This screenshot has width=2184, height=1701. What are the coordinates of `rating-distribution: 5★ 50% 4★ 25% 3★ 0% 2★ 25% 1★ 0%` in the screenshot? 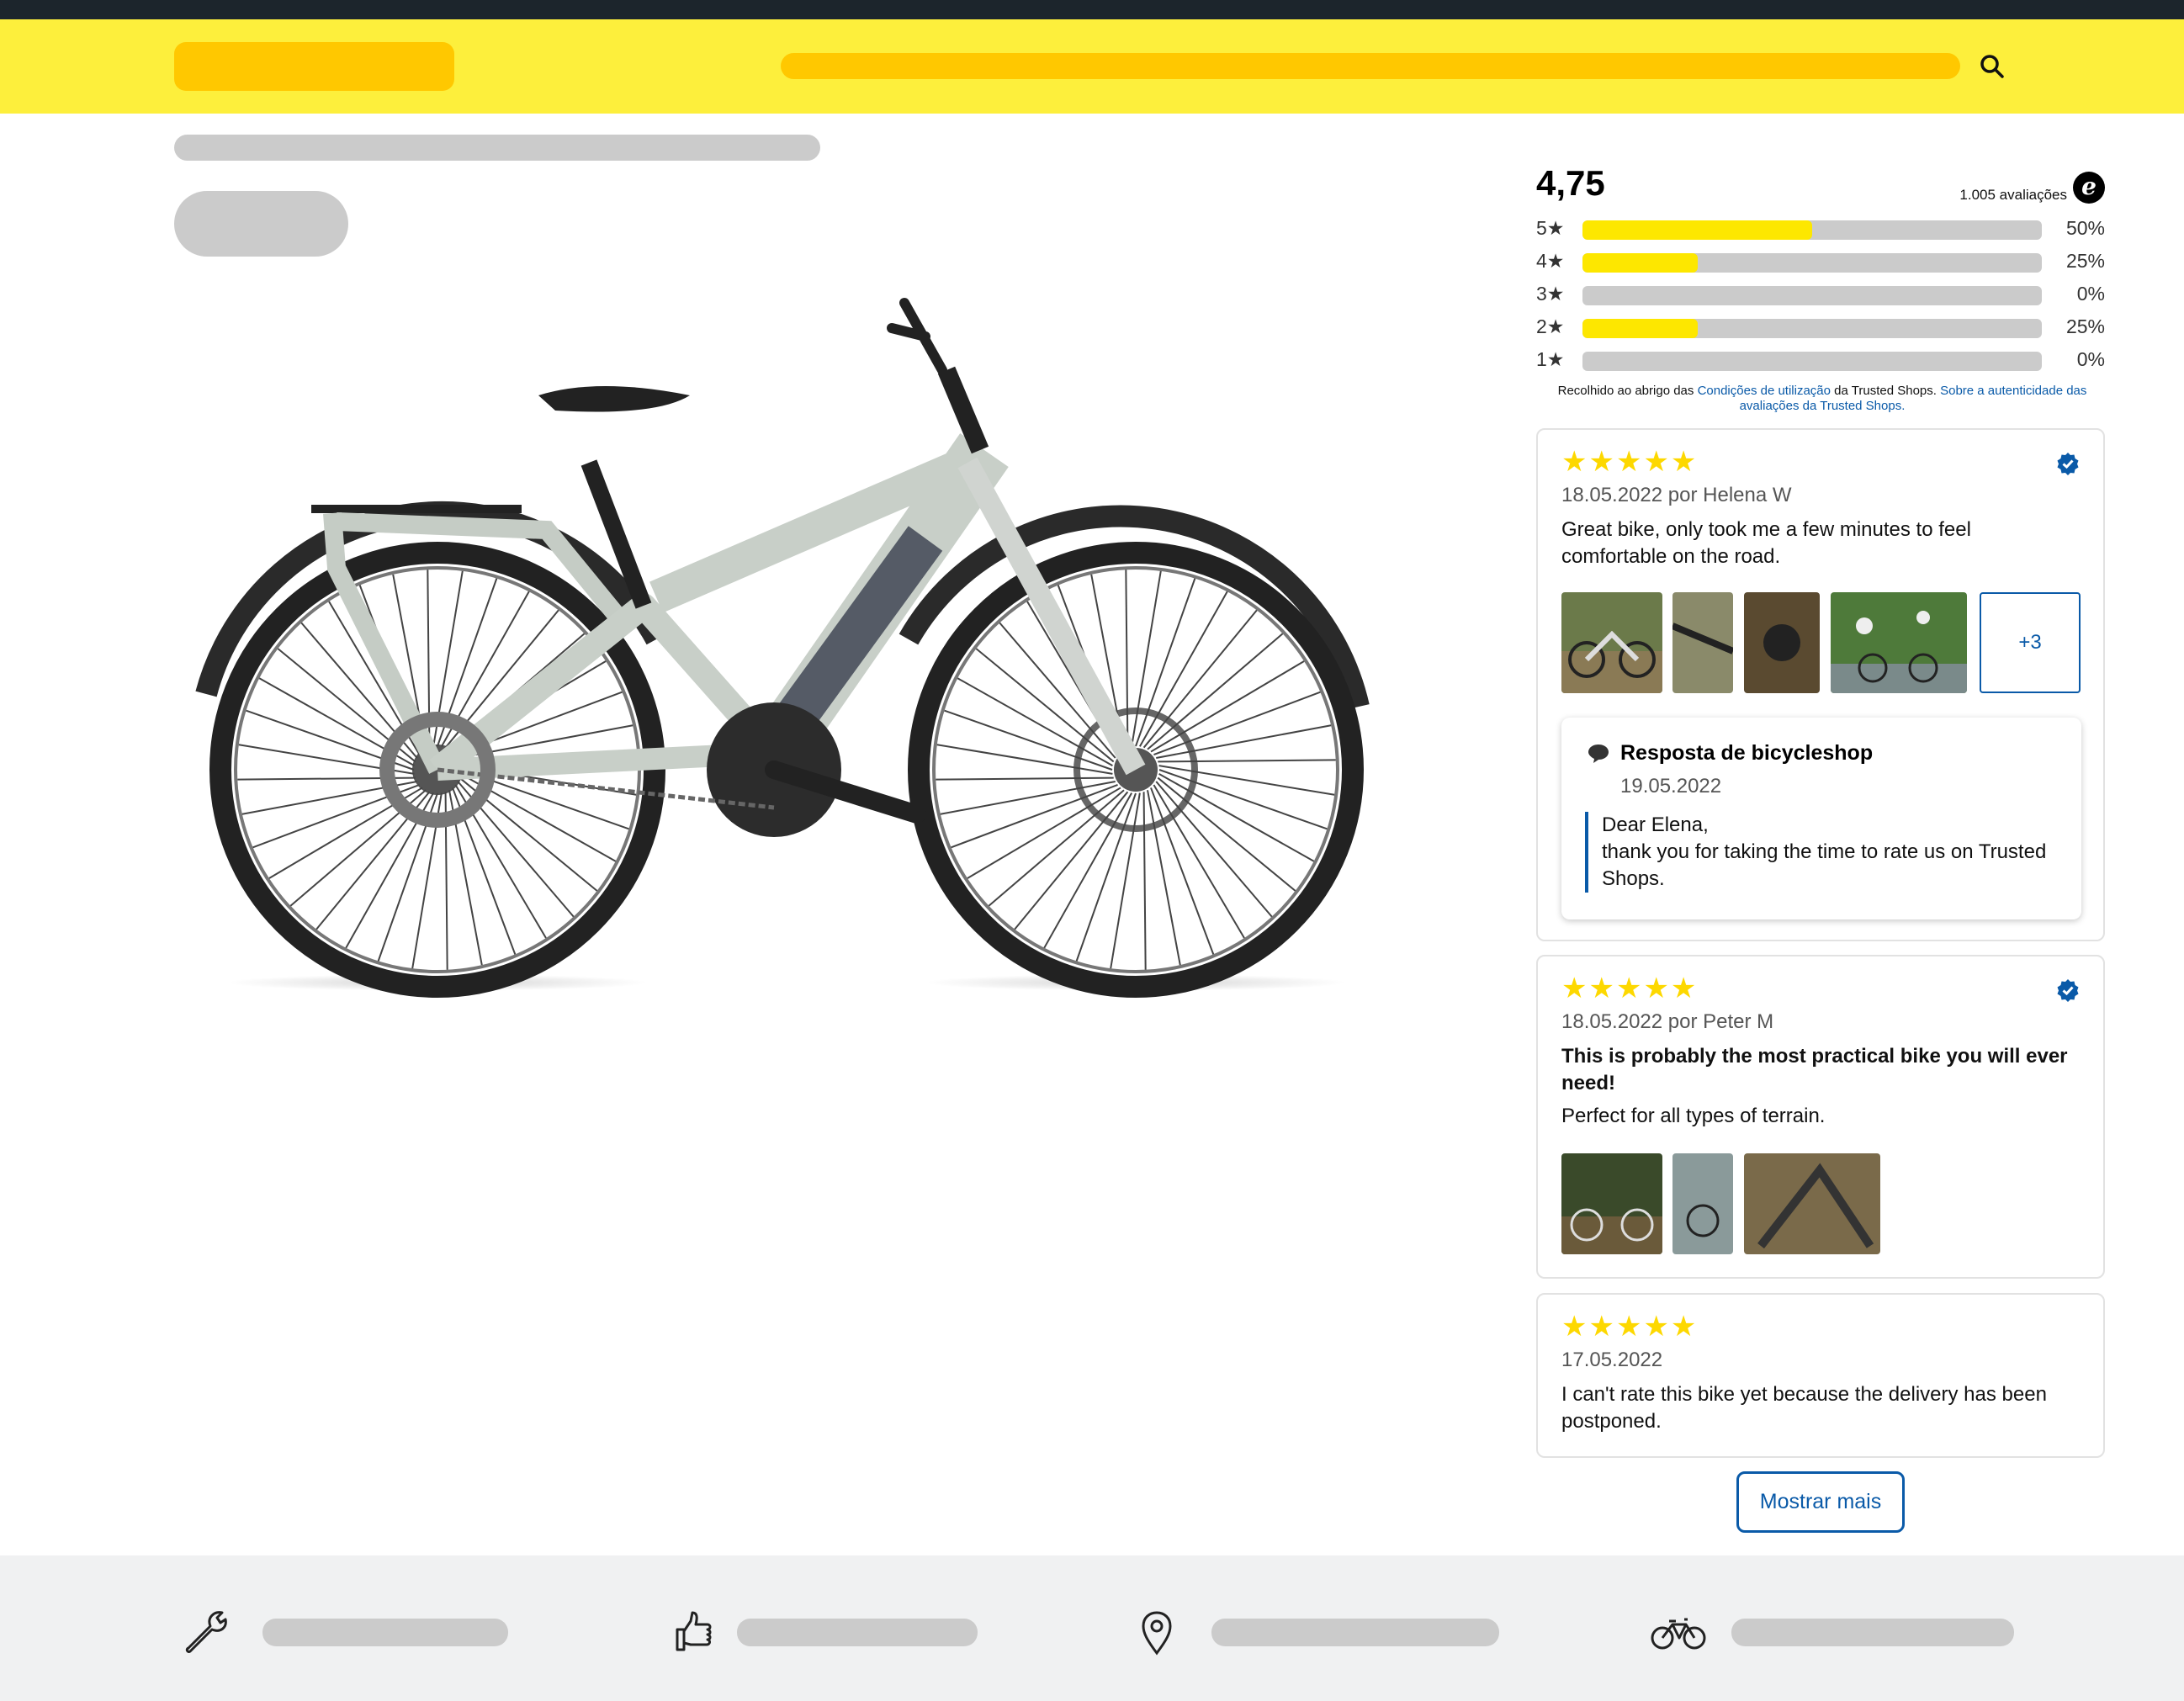 It's located at (1821, 297).